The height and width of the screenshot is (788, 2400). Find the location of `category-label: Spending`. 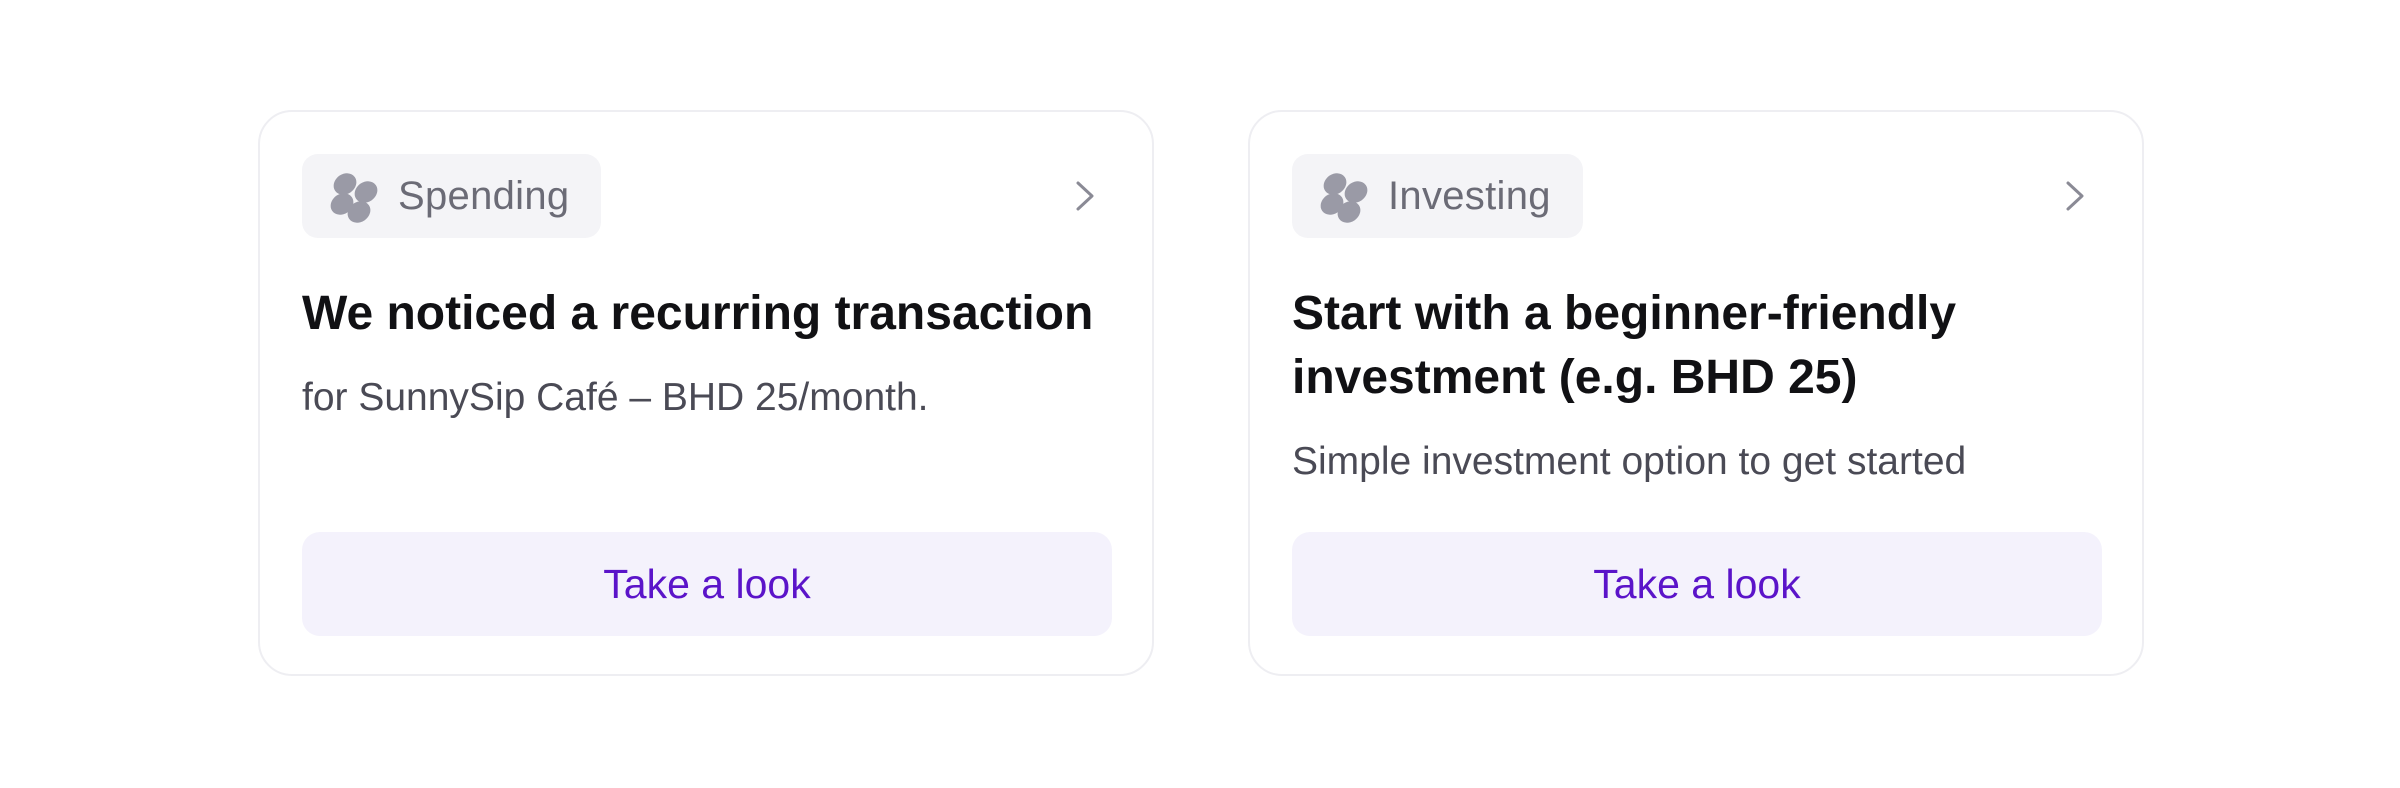

category-label: Spending is located at coordinates (484, 195).